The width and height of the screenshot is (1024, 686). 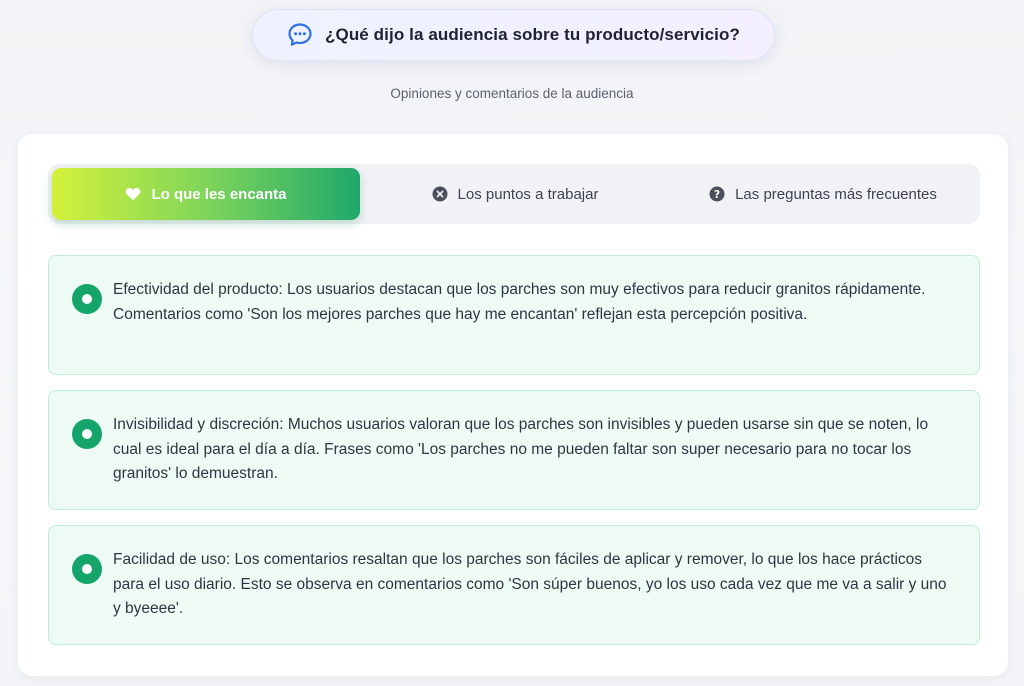 I want to click on tab-label: Los puntos a trabajar, so click(x=528, y=194).